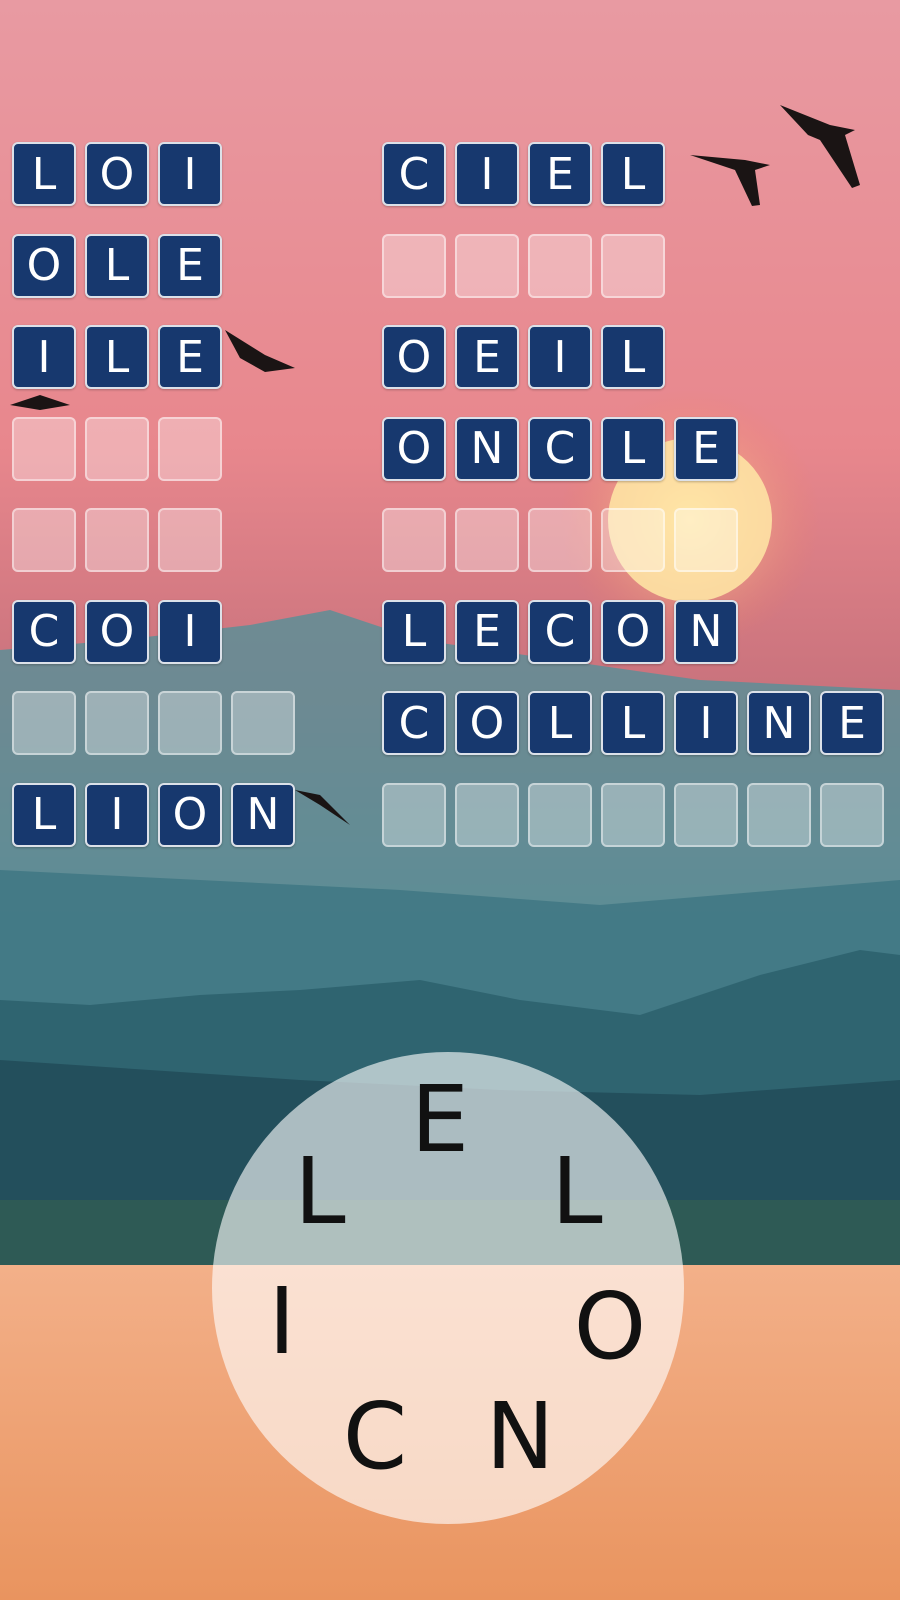 This screenshot has height=1600, width=900. What do you see at coordinates (440, 1120) in the screenshot?
I see `wheel-letter-button: E` at bounding box center [440, 1120].